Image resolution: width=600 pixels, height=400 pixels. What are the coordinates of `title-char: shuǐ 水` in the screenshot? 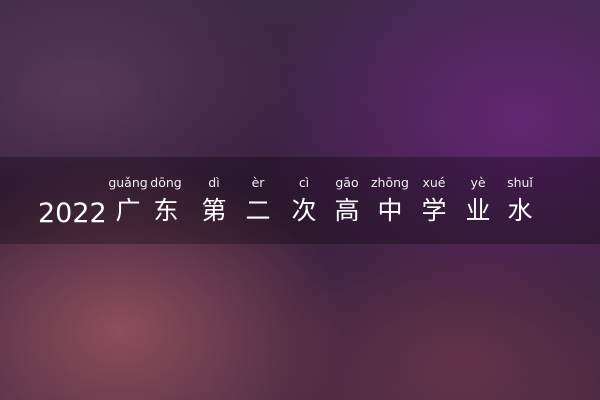 It's located at (520, 201).